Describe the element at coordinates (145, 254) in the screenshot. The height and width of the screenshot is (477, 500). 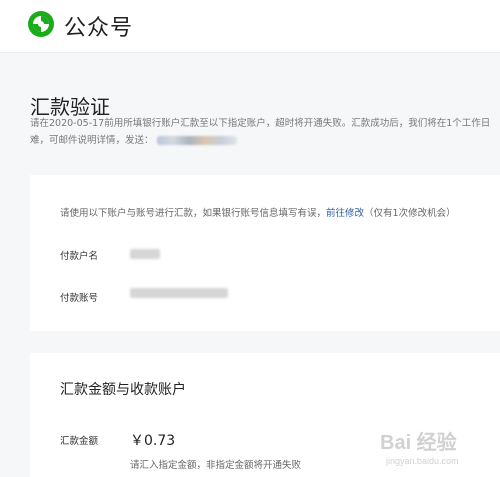
I see `redacted-payer-name` at that location.